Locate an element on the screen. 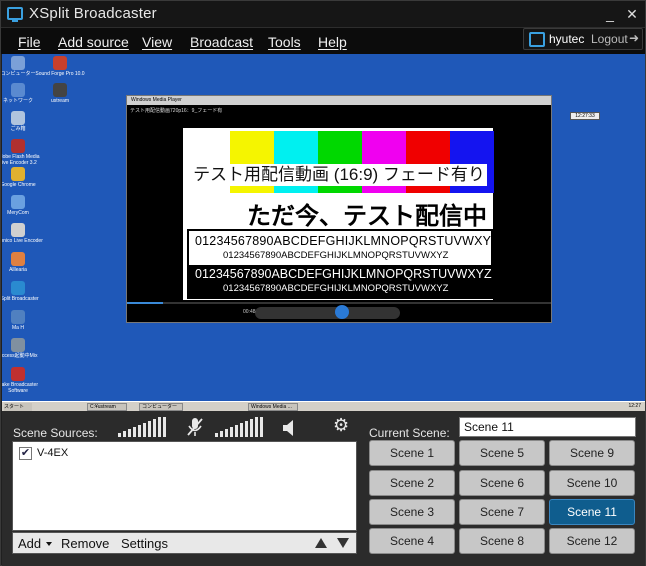  desktop-icon: MeryCom is located at coordinates (23, 205).